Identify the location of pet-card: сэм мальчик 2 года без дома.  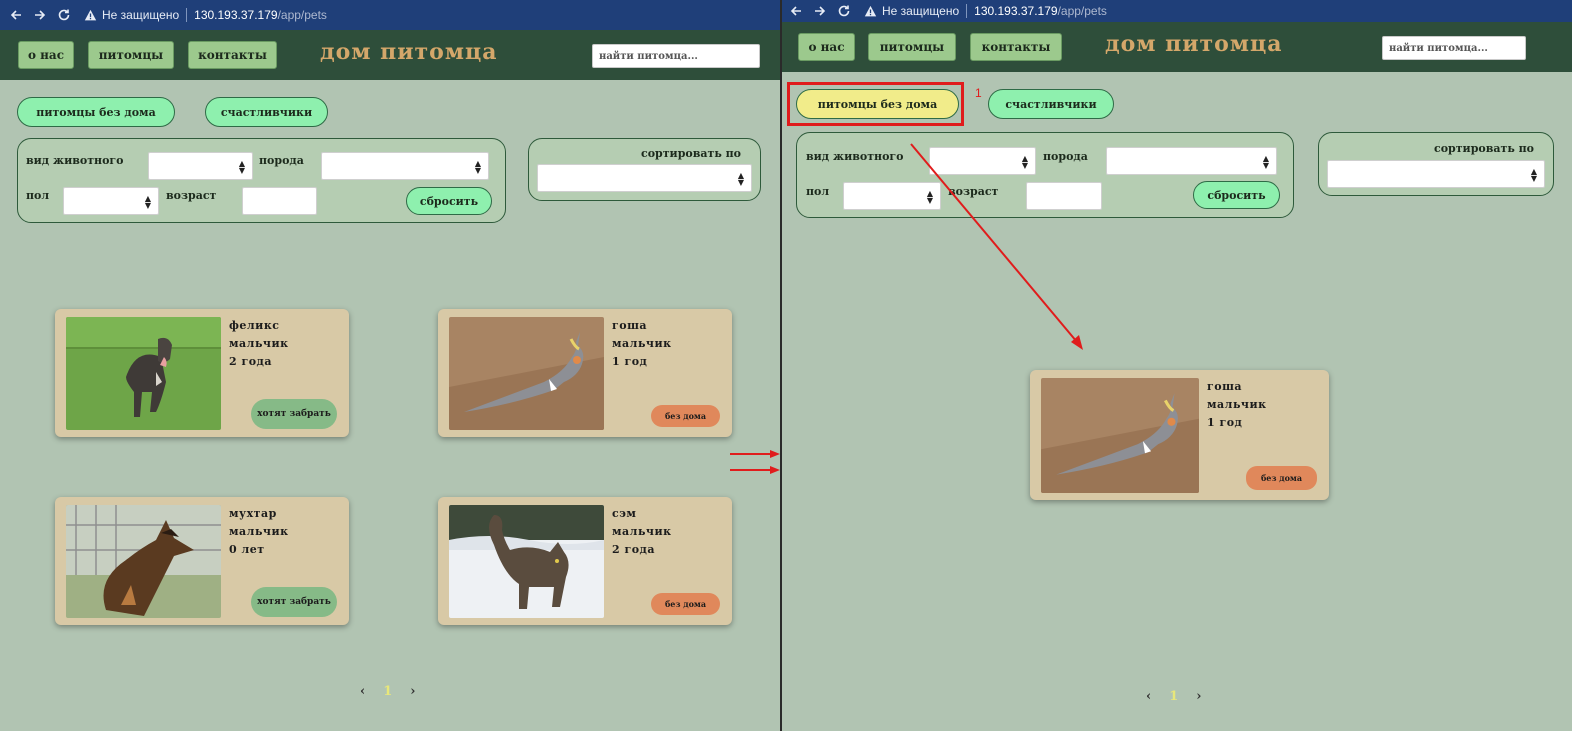
(585, 561).